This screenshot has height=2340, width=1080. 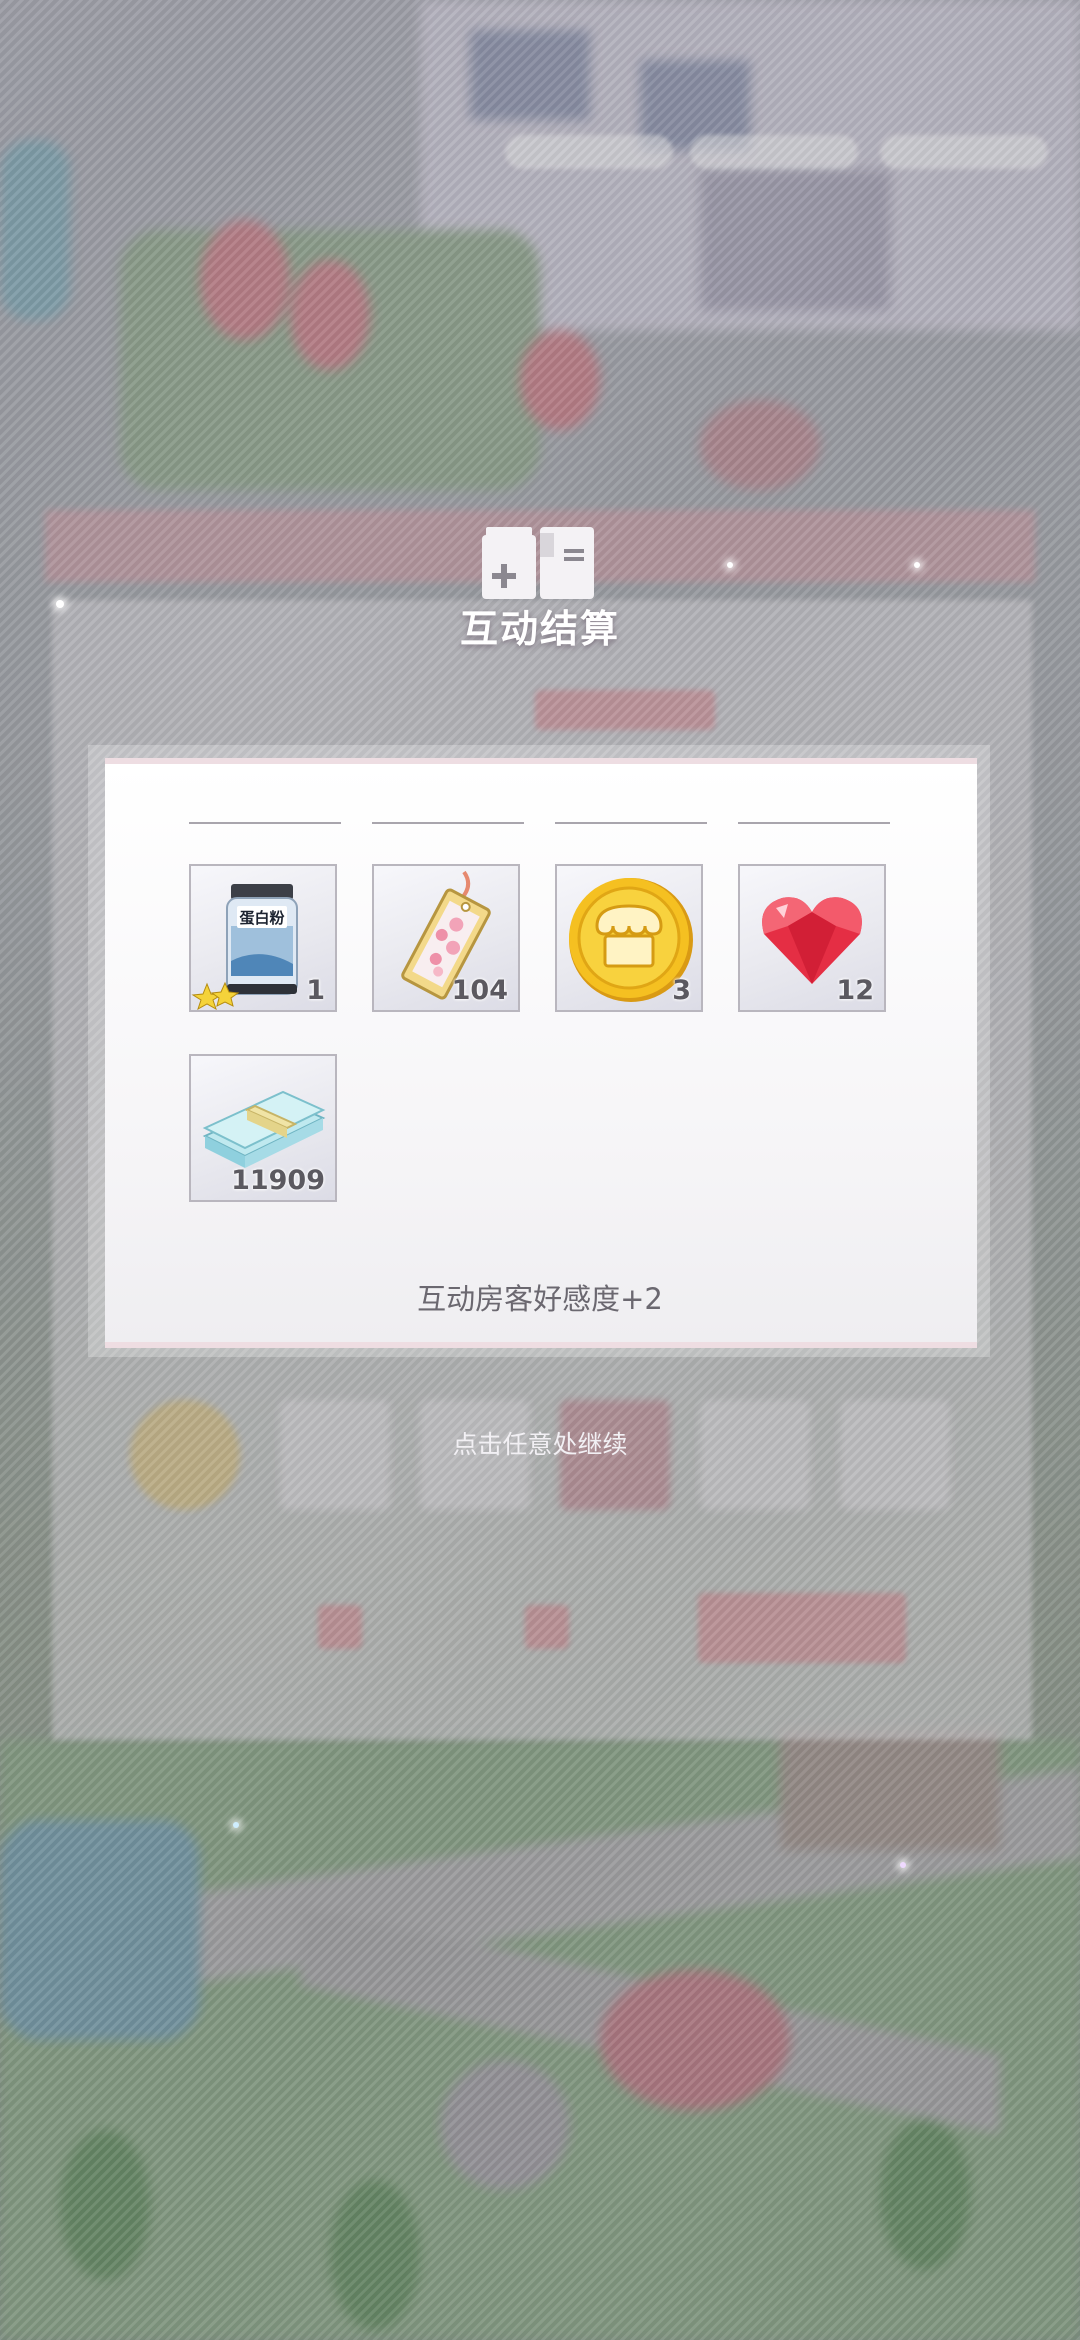 What do you see at coordinates (263, 1128) in the screenshot?
I see `reward-item-cash-stack: 11909` at bounding box center [263, 1128].